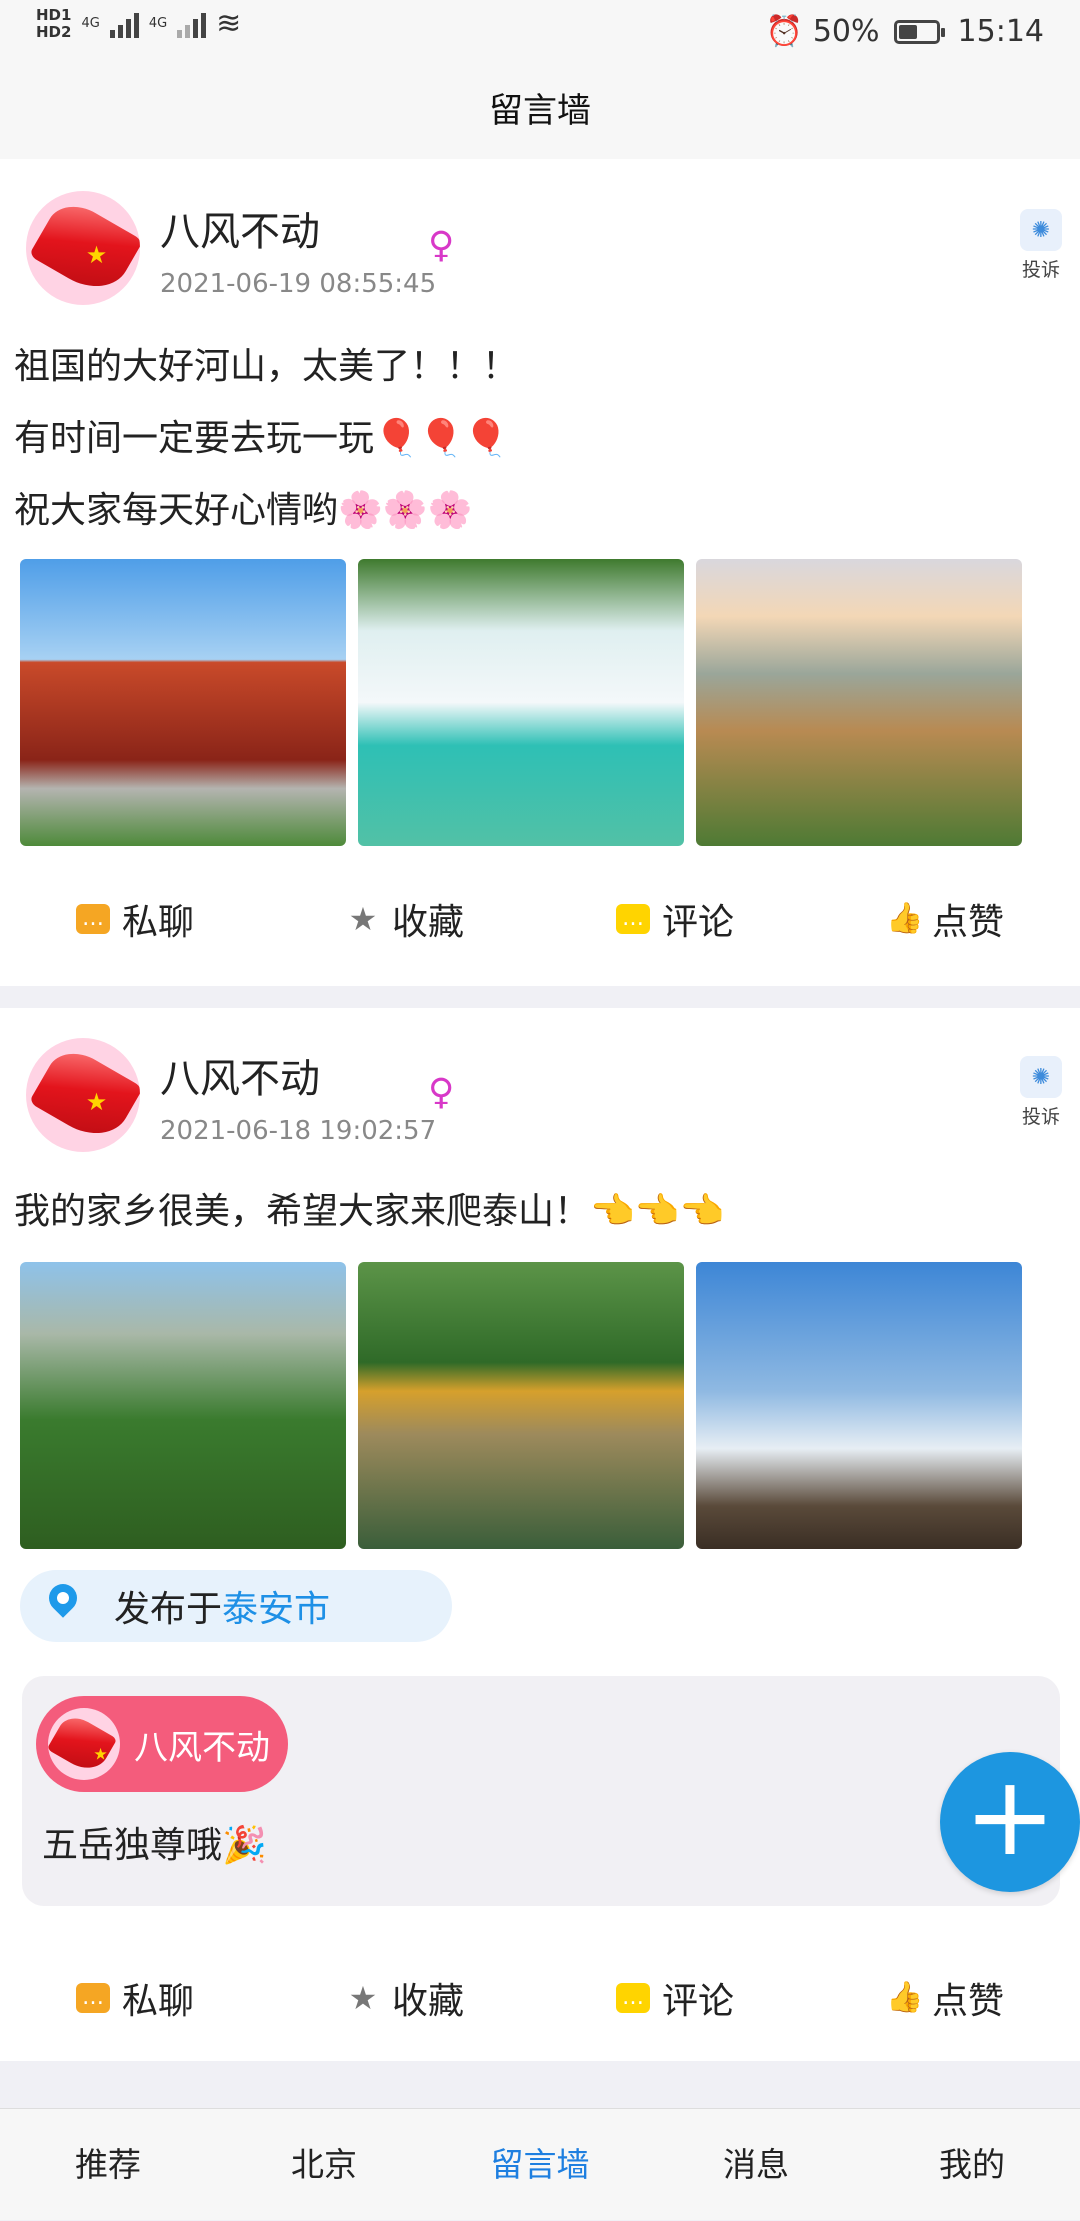 The image size is (1080, 2221). What do you see at coordinates (276, 1606) in the screenshot?
I see `location-city: 泰安市` at bounding box center [276, 1606].